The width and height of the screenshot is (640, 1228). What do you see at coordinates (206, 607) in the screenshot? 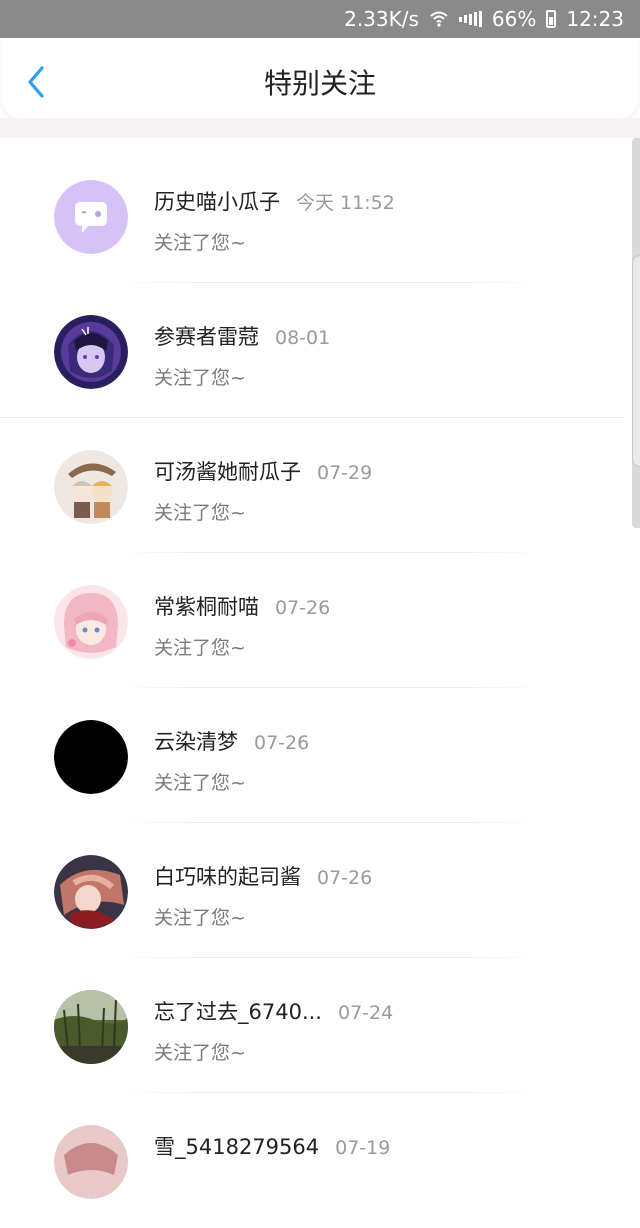
I see `user-name: 常紫桐耐喵` at bounding box center [206, 607].